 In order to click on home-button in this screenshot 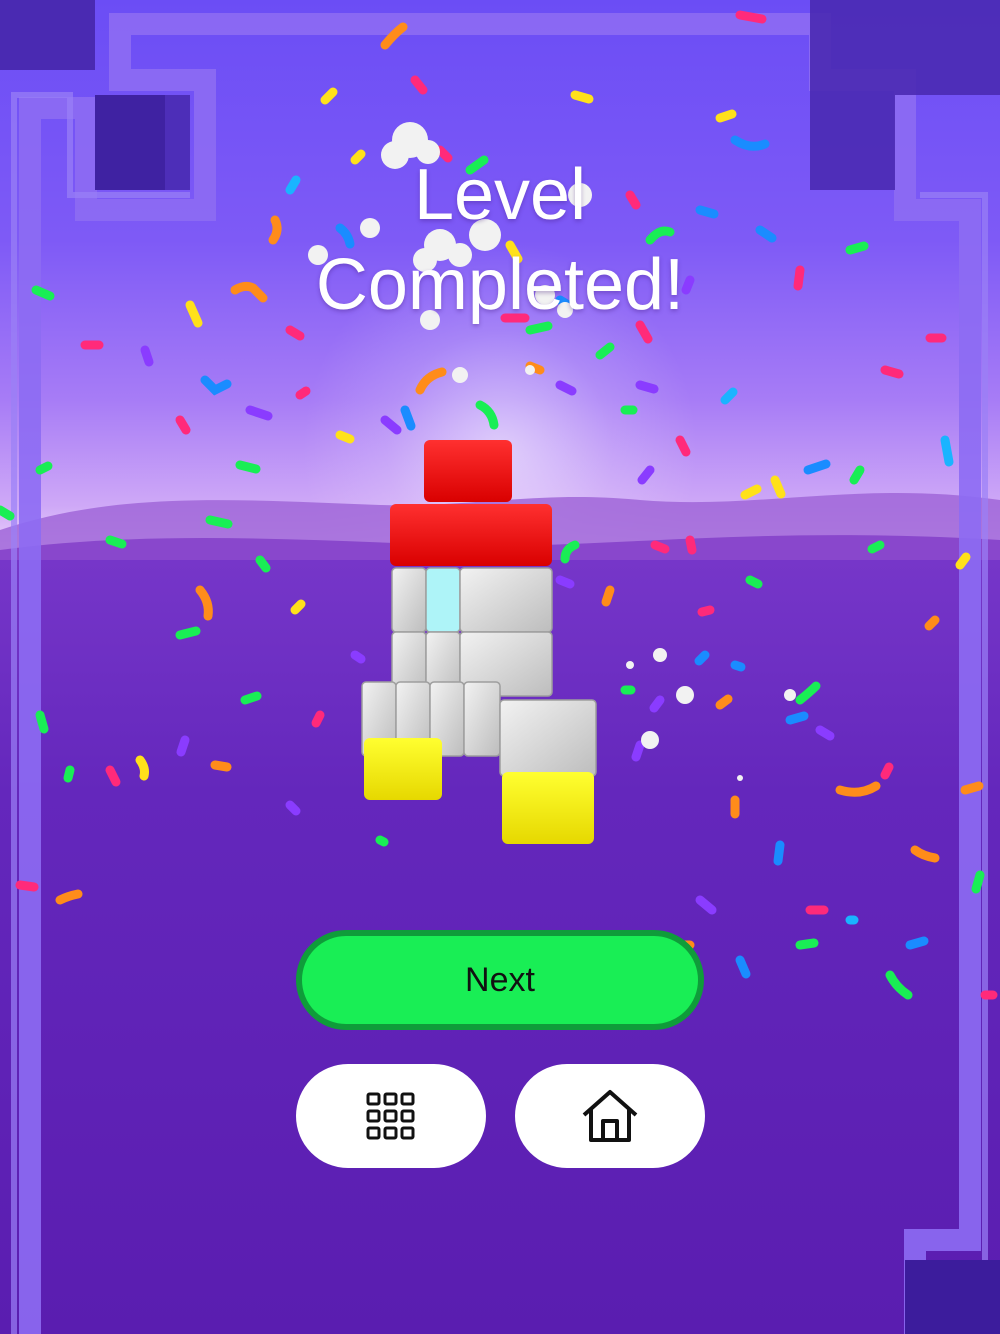, I will do `click(610, 1116)`.